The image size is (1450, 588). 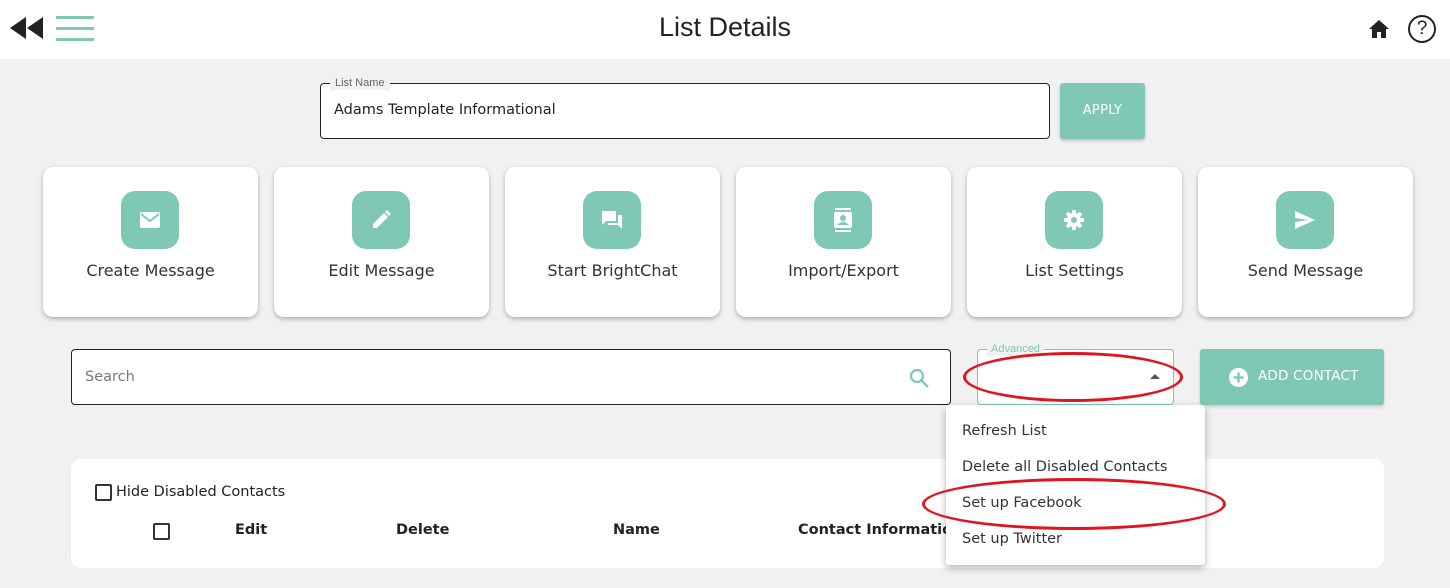 I want to click on page-title: List Details, so click(x=725, y=27).